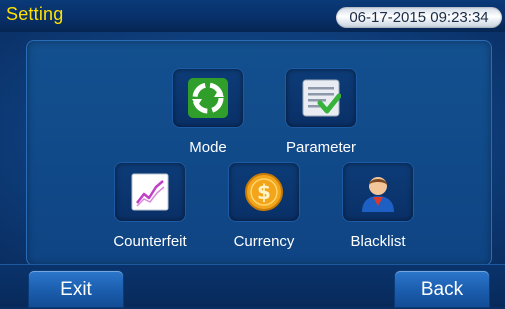 The height and width of the screenshot is (309, 505). I want to click on counterfeit-icon, so click(150, 192).